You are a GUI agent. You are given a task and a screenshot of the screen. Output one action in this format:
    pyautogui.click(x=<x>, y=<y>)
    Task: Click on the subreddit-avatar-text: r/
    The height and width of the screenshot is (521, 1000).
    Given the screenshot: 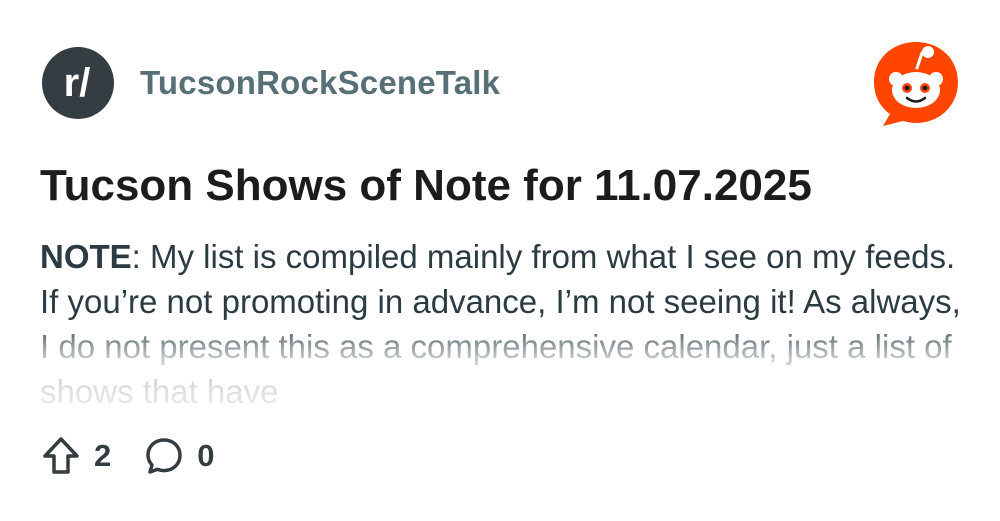 What is the action you would take?
    pyautogui.click(x=77, y=83)
    